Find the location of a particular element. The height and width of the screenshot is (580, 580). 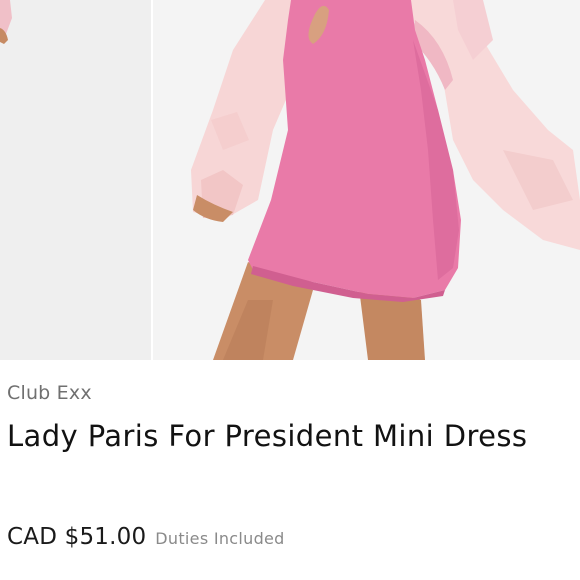

duties-note: Duties Included is located at coordinates (220, 538).